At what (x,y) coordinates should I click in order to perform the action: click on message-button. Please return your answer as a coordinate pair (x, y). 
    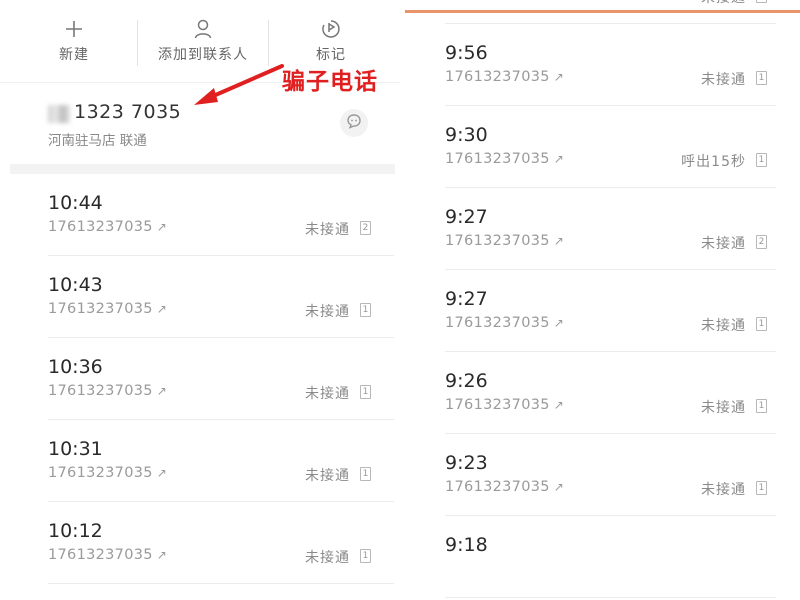
    Looking at the image, I should click on (354, 123).